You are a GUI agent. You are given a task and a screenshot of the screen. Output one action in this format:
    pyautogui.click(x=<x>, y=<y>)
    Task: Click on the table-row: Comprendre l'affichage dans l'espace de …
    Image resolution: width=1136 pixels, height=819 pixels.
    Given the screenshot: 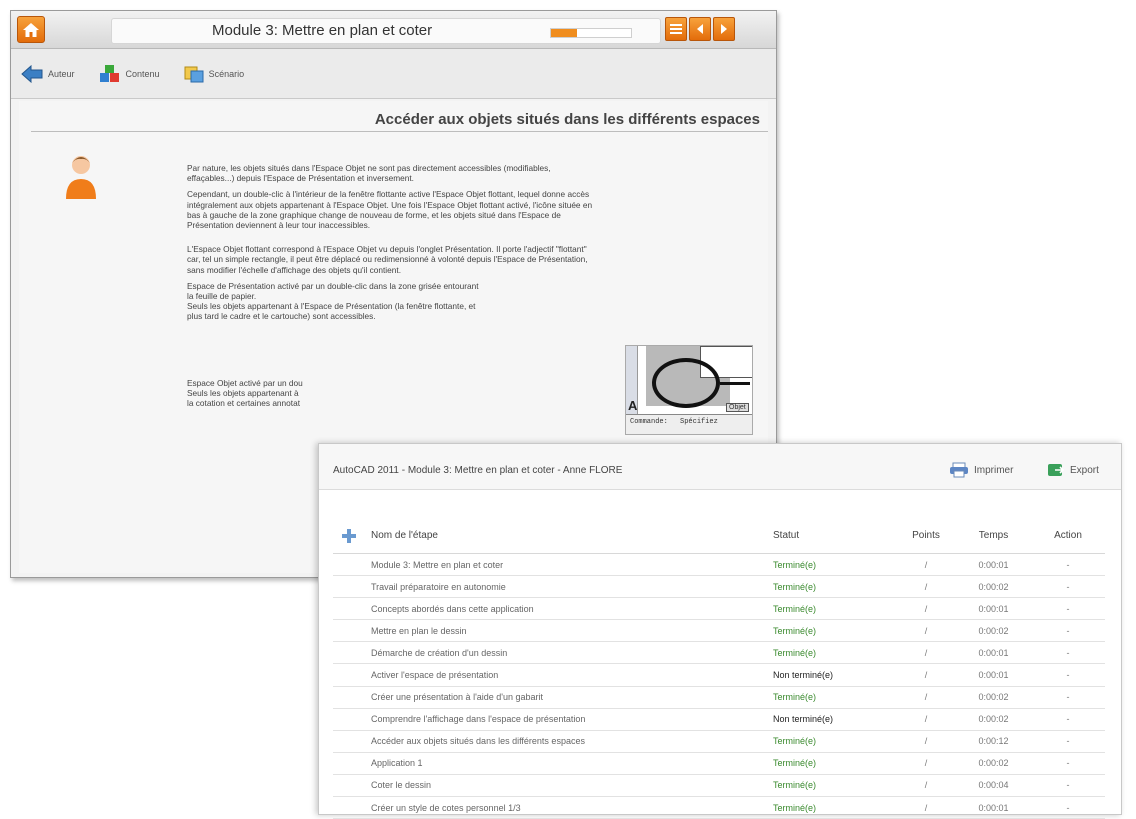 What is the action you would take?
    pyautogui.click(x=719, y=720)
    